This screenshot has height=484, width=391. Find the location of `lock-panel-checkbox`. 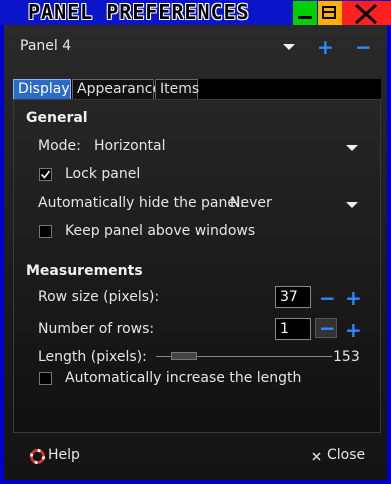

lock-panel-checkbox is located at coordinates (45, 174).